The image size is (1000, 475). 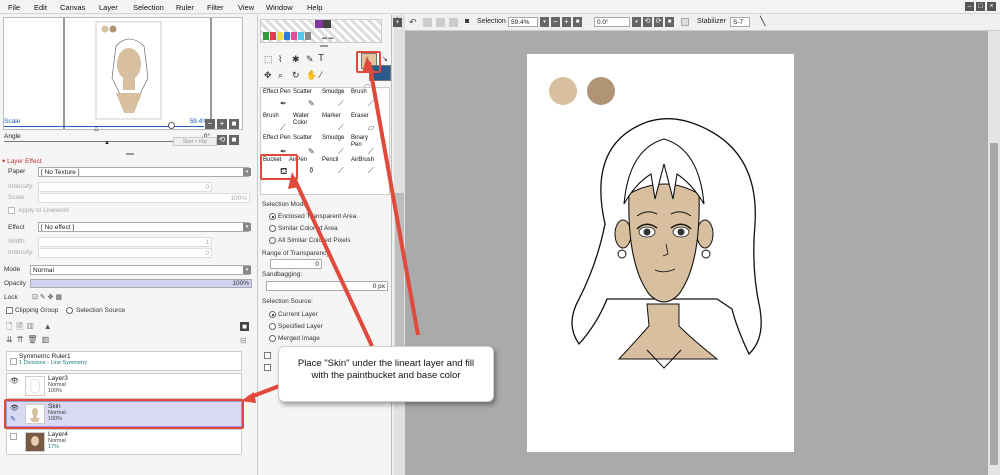 I want to click on callout-line-2: with the paintbucket and base color, so click(x=386, y=375).